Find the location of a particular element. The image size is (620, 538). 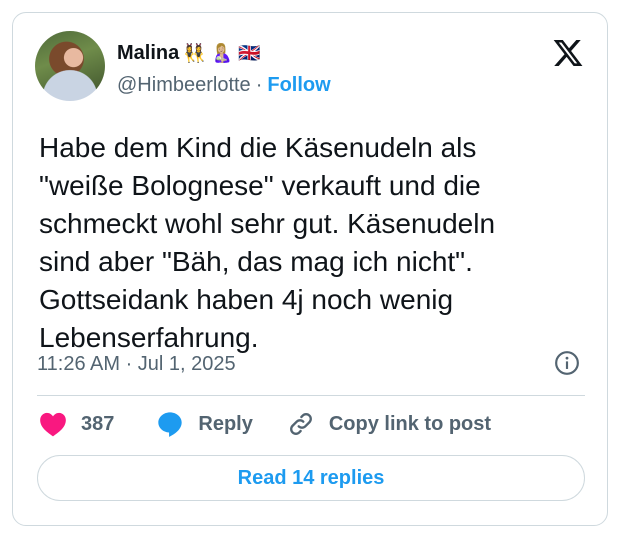

link-icon is located at coordinates (300, 424).